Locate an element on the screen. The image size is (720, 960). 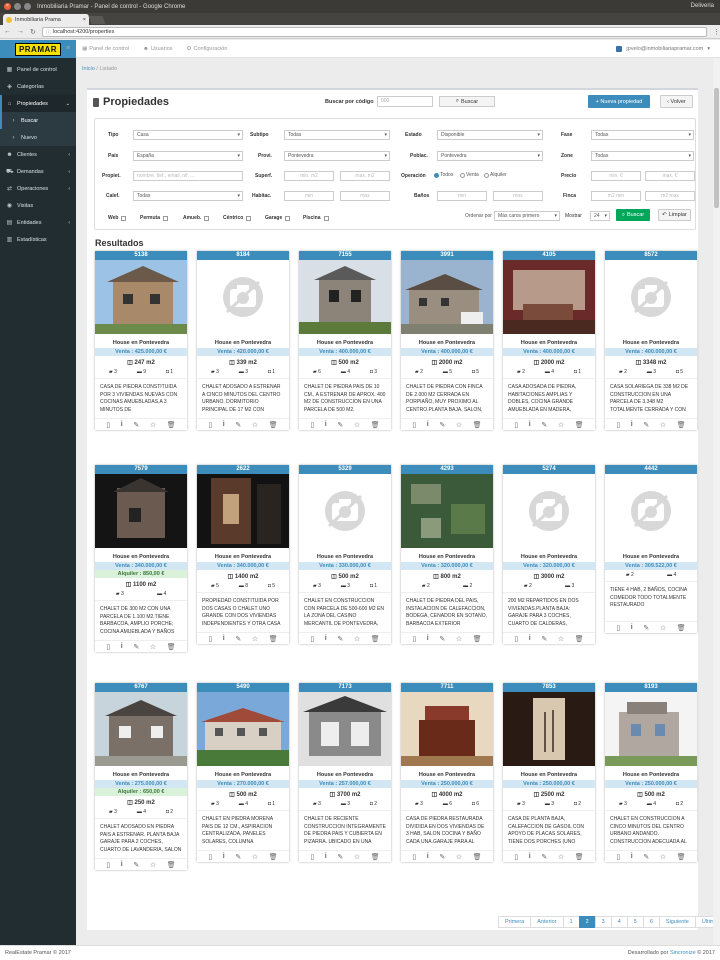
radio-alquiler: Alquiler is located at coordinates (495, 175).